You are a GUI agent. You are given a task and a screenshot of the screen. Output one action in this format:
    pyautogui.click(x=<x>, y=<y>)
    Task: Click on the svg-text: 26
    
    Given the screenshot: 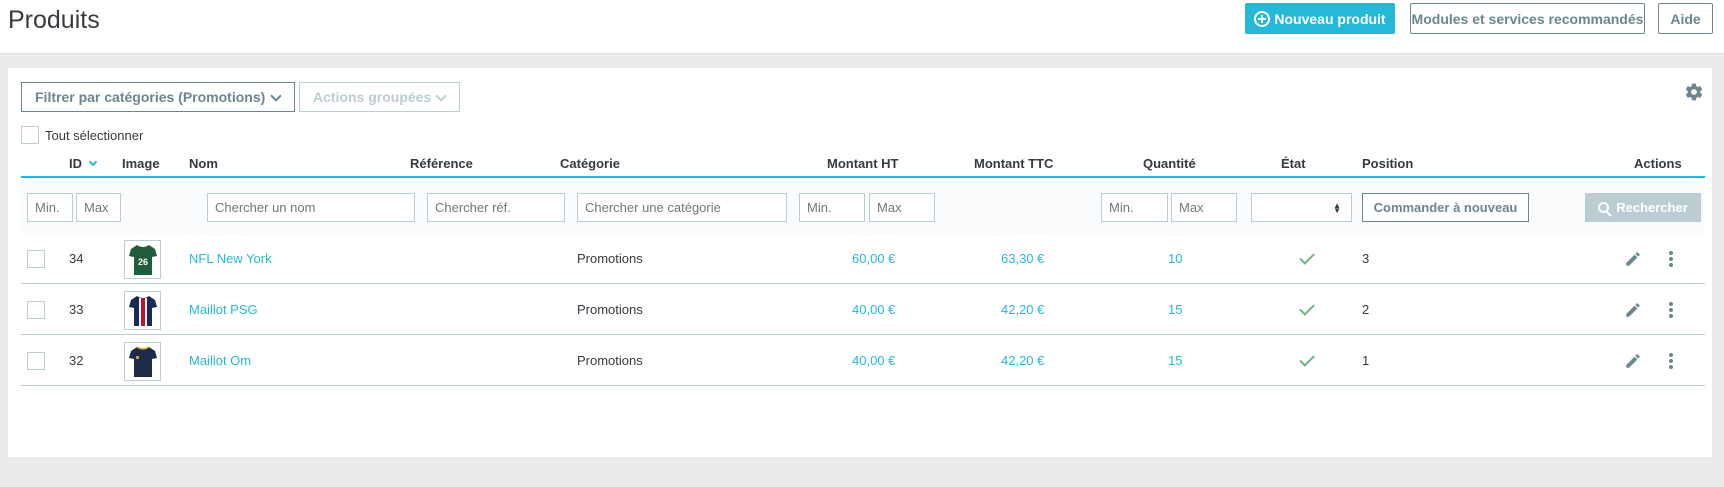 What is the action you would take?
    pyautogui.click(x=142, y=262)
    